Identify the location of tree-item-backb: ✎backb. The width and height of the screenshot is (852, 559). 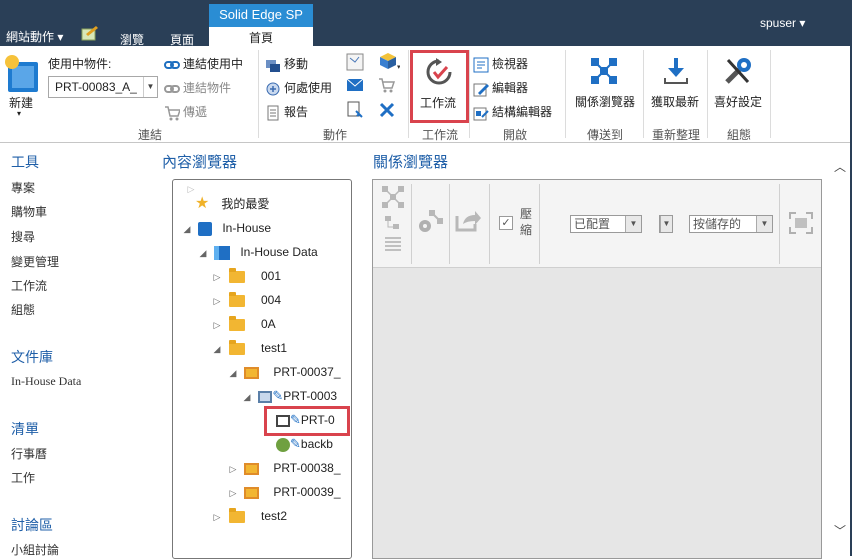
(304, 444).